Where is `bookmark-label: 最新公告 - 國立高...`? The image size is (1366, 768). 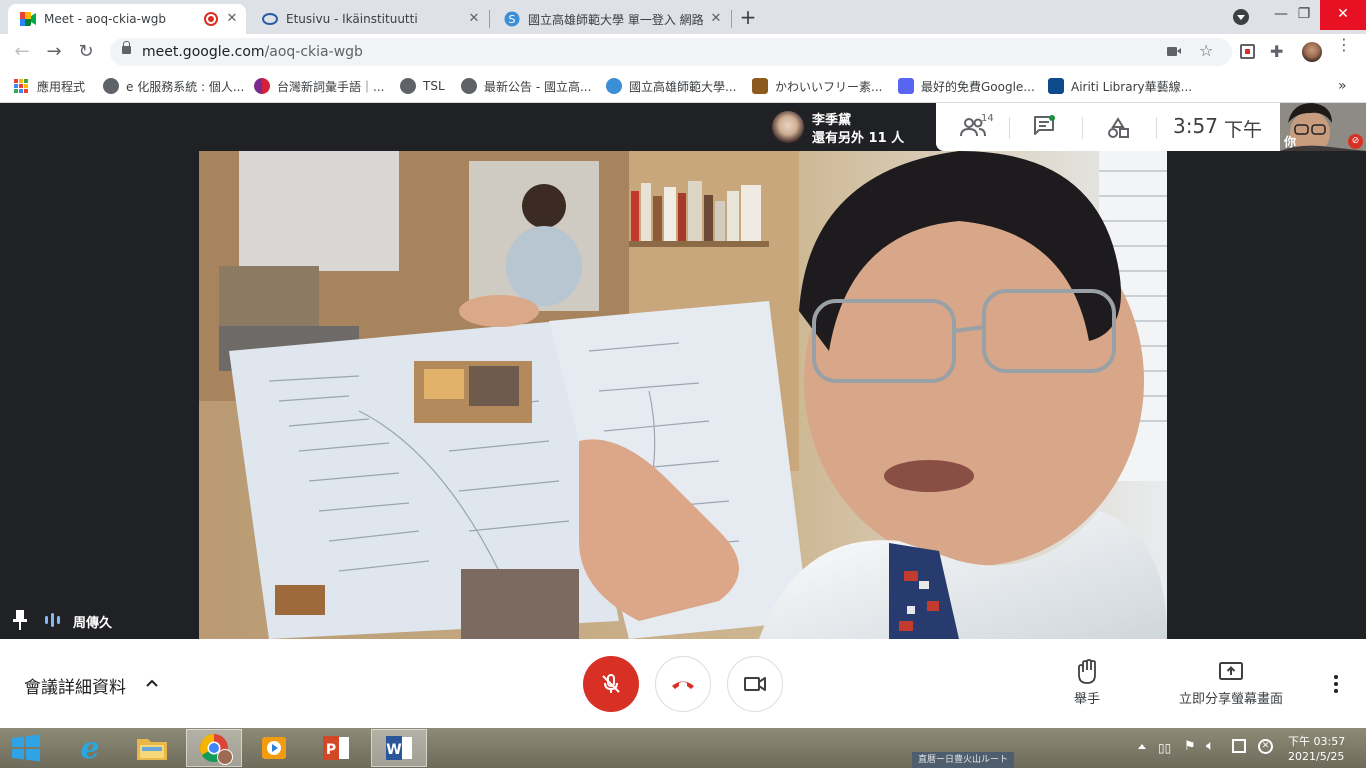 bookmark-label: 最新公告 - 國立高... is located at coordinates (538, 86).